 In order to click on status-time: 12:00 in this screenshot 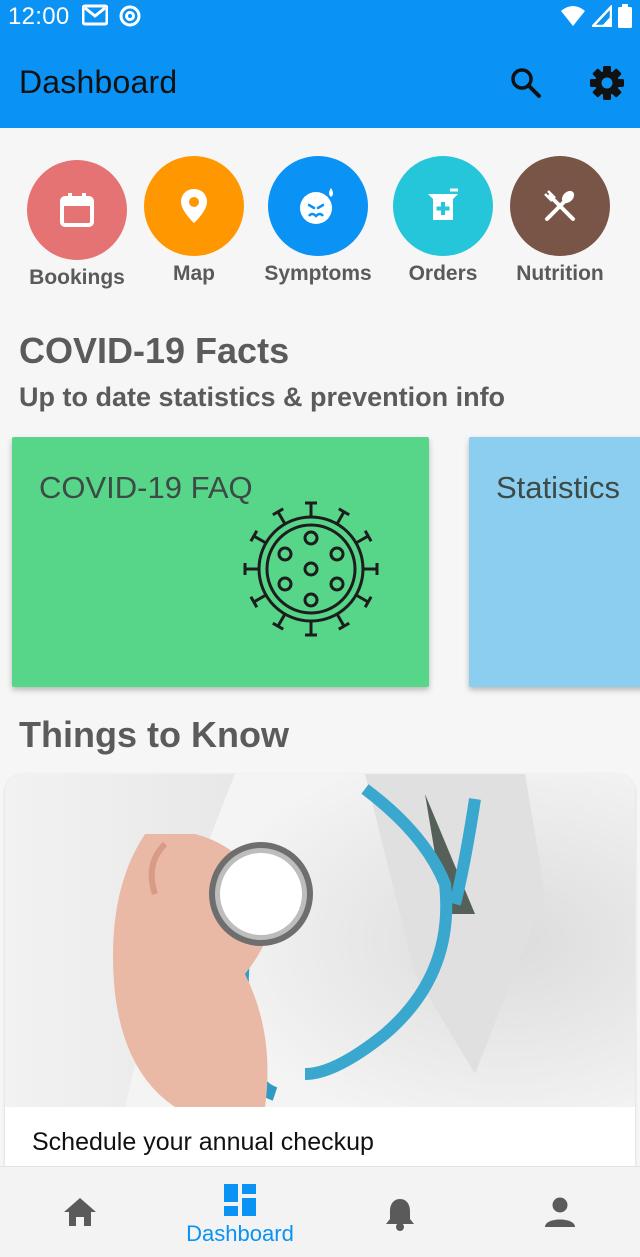, I will do `click(39, 16)`.